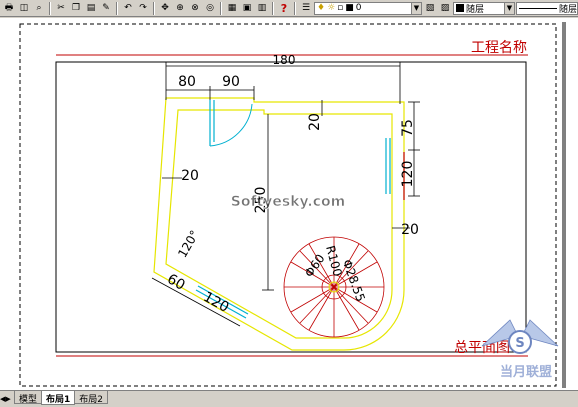 The image size is (578, 407). I want to click on zoom-previous-icon: ◎, so click(210, 8).